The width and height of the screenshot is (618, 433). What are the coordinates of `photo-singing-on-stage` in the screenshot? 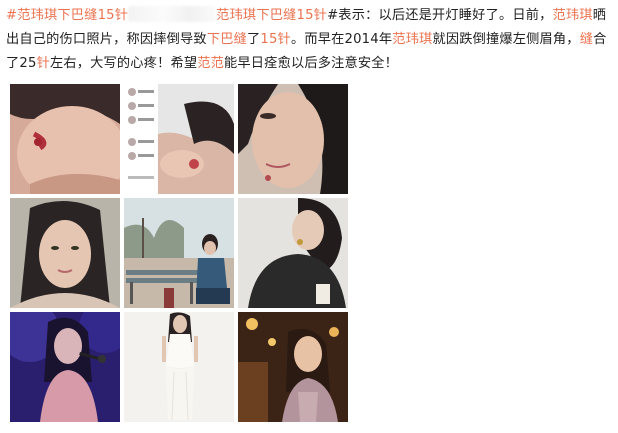 It's located at (65, 367).